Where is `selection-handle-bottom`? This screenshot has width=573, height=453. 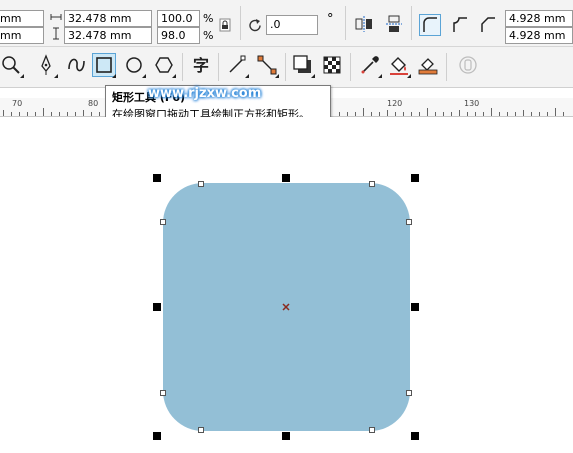
selection-handle-bottom is located at coordinates (286, 436).